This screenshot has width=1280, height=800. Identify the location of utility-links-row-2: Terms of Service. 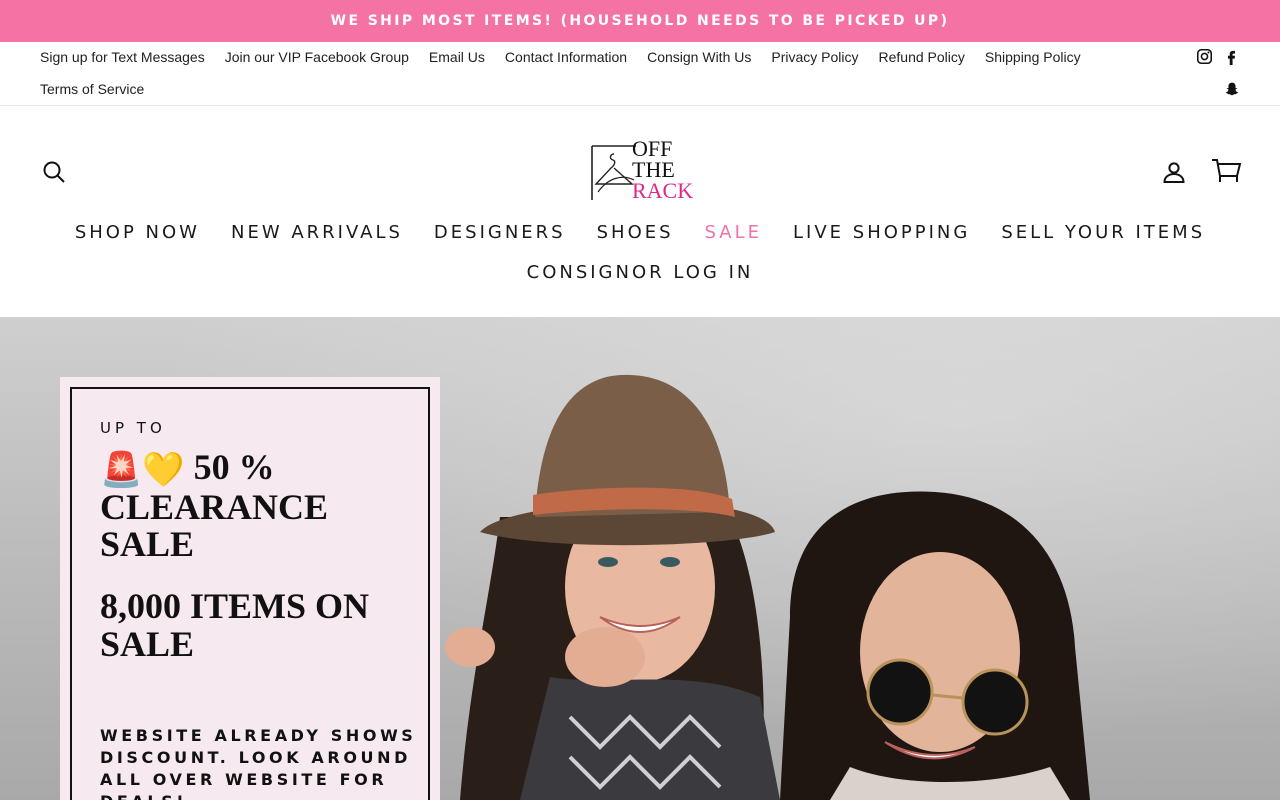
(92, 89).